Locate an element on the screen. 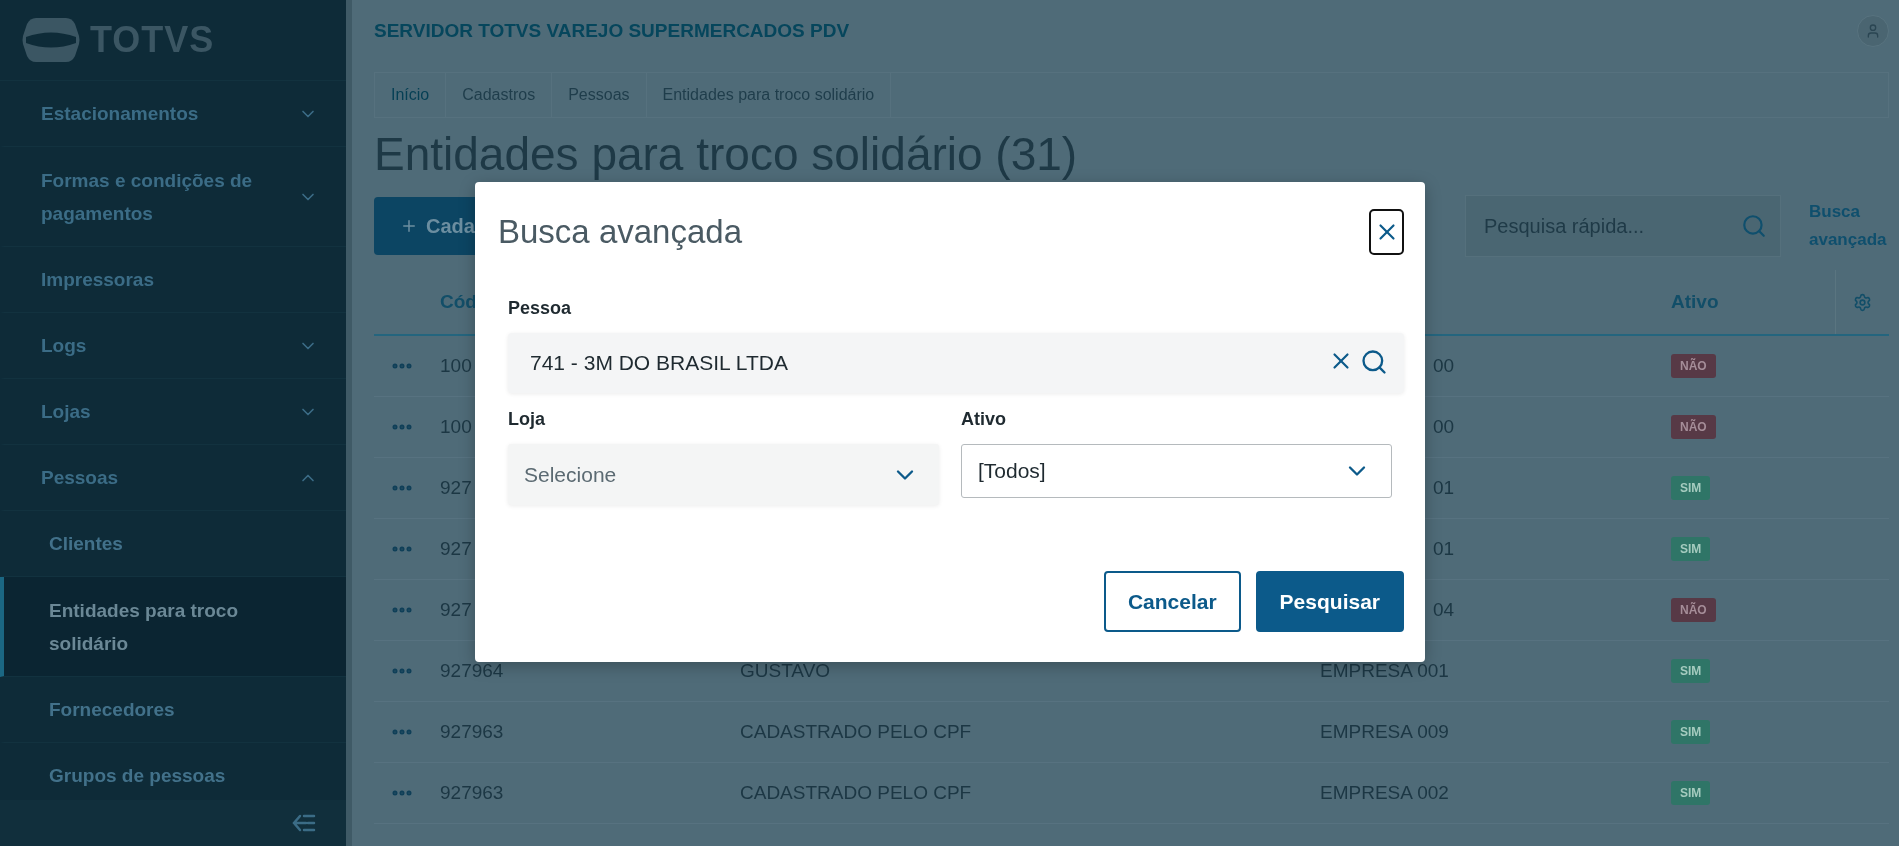 This screenshot has height=846, width=1899. field-label: Ativo is located at coordinates (984, 419).